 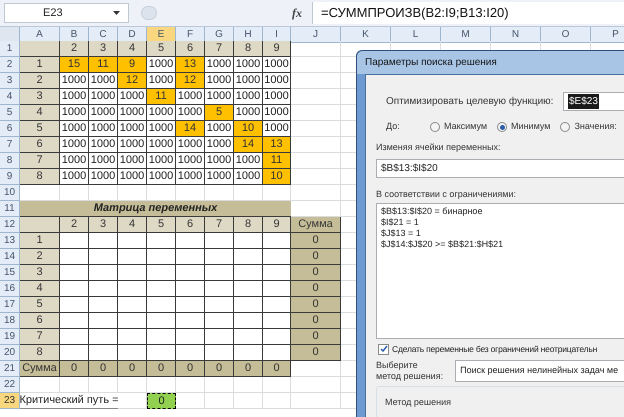 What do you see at coordinates (277, 49) in the screenshot?
I see `table-cell: 9` at bounding box center [277, 49].